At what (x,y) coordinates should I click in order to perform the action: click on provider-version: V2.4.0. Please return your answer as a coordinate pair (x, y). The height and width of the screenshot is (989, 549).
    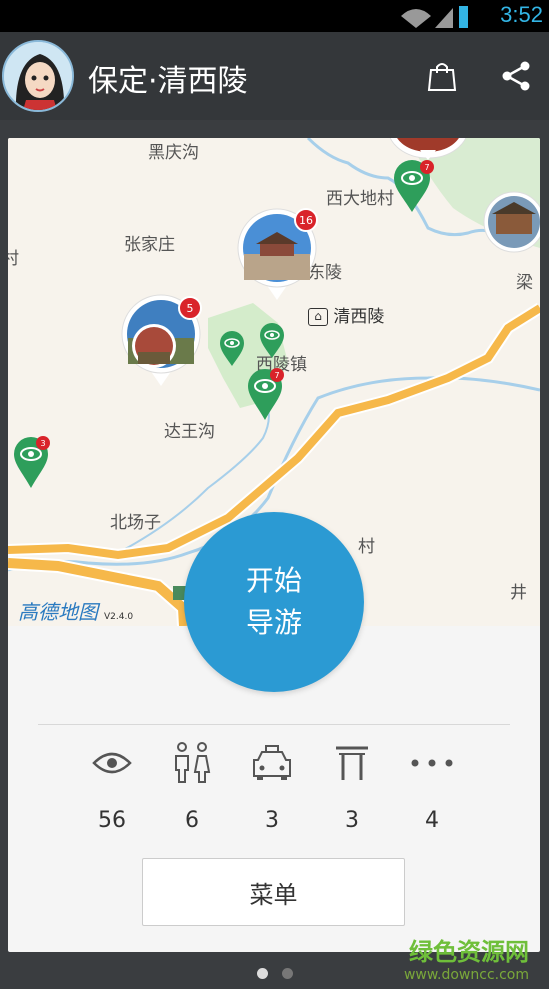
    Looking at the image, I should click on (119, 617).